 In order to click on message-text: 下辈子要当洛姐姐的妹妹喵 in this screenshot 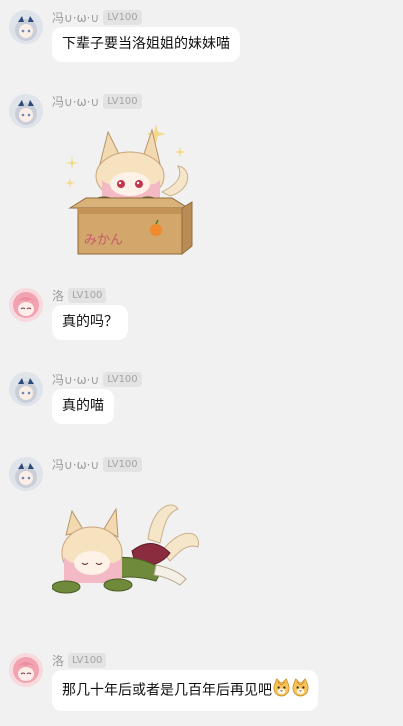, I will do `click(146, 44)`.